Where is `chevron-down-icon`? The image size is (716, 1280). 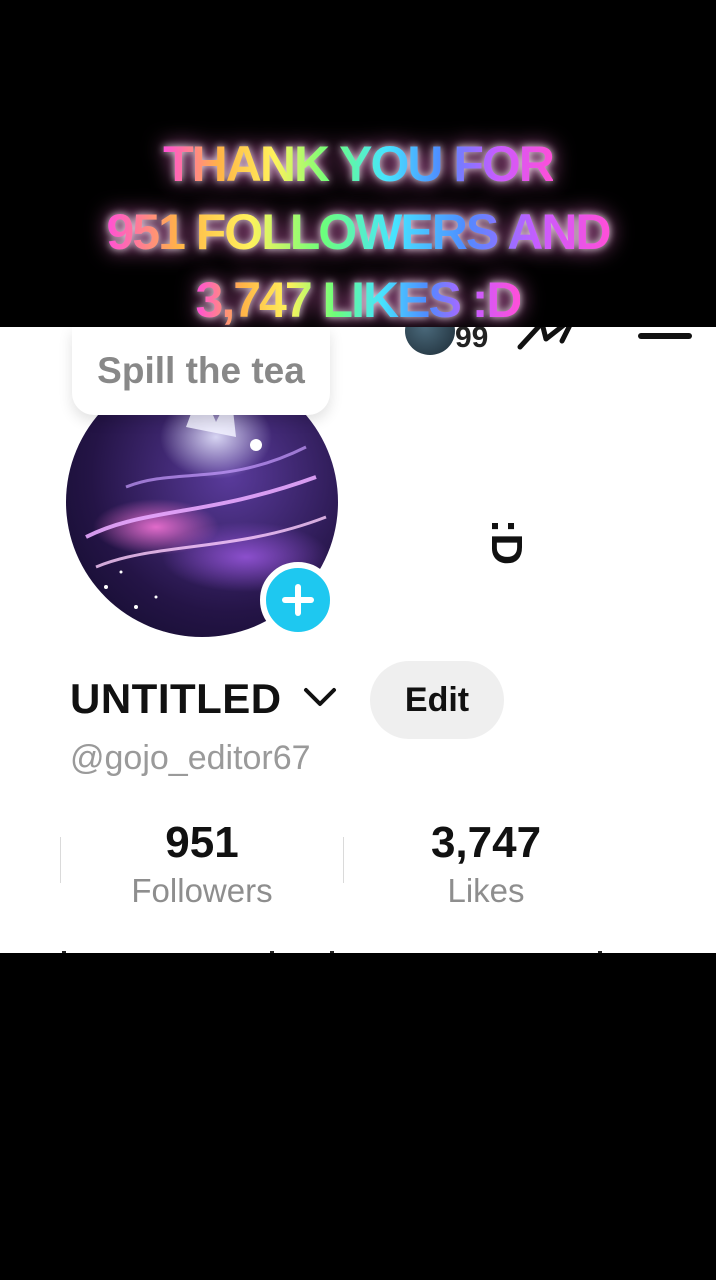
chevron-down-icon is located at coordinates (320, 697).